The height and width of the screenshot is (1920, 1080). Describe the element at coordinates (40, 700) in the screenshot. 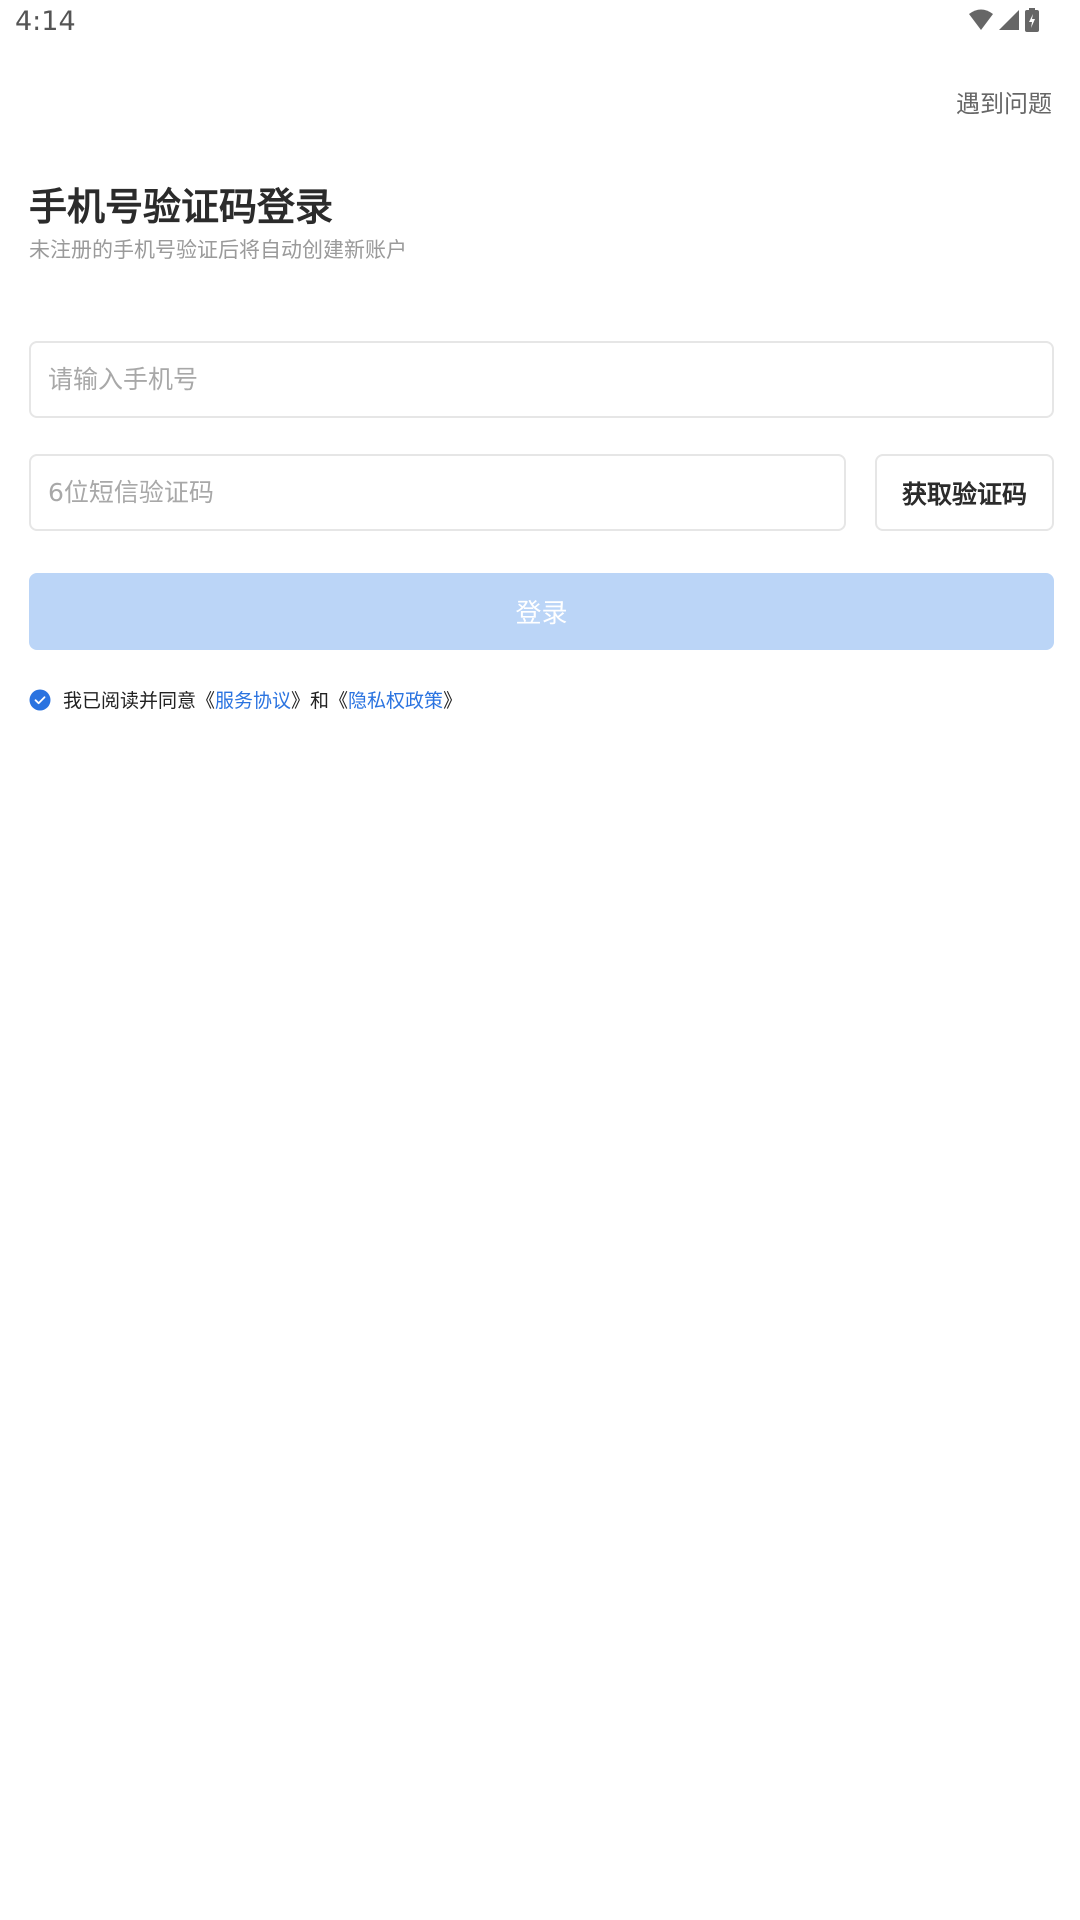

I see `check-circle-icon` at that location.